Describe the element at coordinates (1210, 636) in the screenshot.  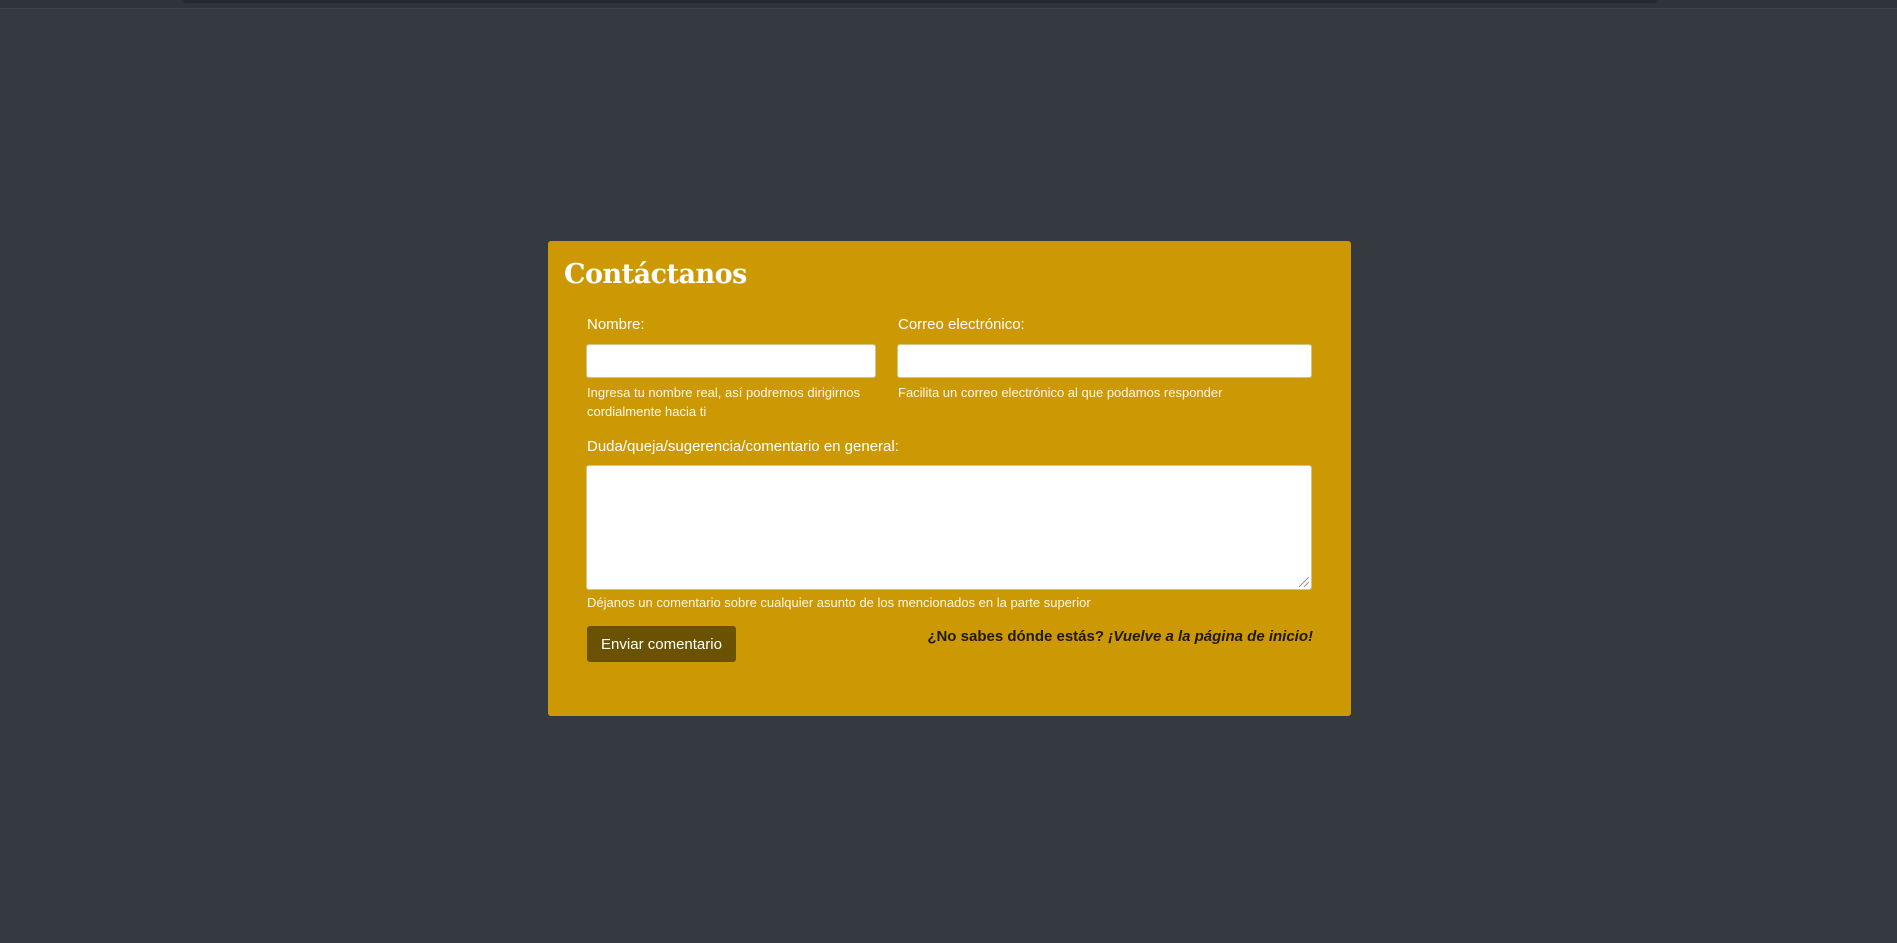
I see `home-link: ¡Vuelve a la página de inicio!` at that location.